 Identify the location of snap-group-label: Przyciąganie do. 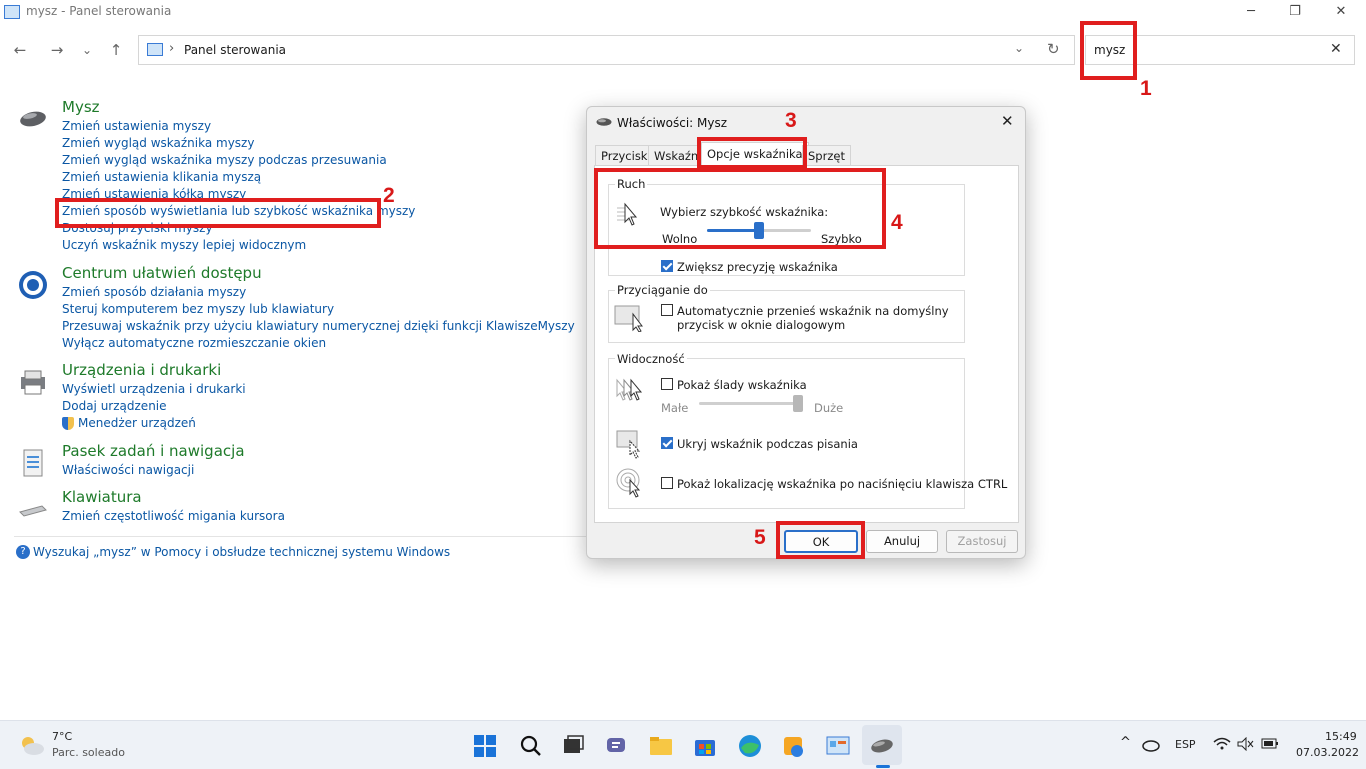
(662, 290).